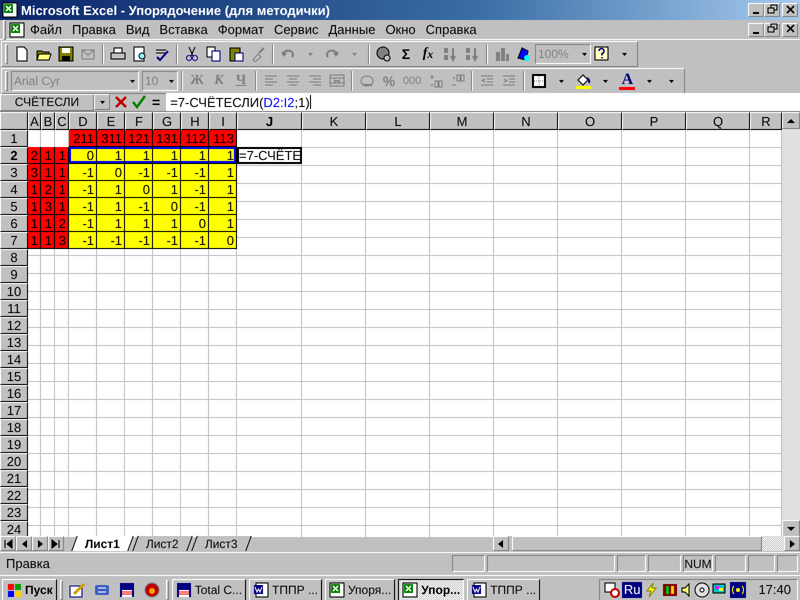 This screenshot has height=600, width=800. Describe the element at coordinates (162, 543) in the screenshot. I see `sheet-tab: Лист2` at that location.